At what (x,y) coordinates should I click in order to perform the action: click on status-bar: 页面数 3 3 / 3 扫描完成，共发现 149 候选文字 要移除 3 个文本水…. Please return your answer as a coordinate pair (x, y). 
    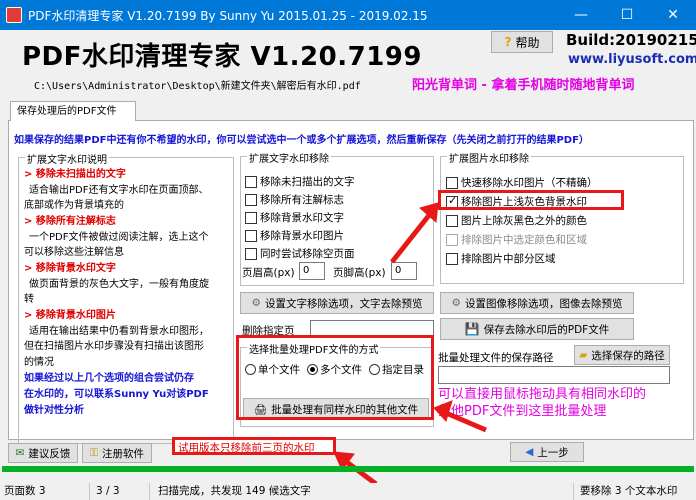
    Looking at the image, I should click on (348, 491).